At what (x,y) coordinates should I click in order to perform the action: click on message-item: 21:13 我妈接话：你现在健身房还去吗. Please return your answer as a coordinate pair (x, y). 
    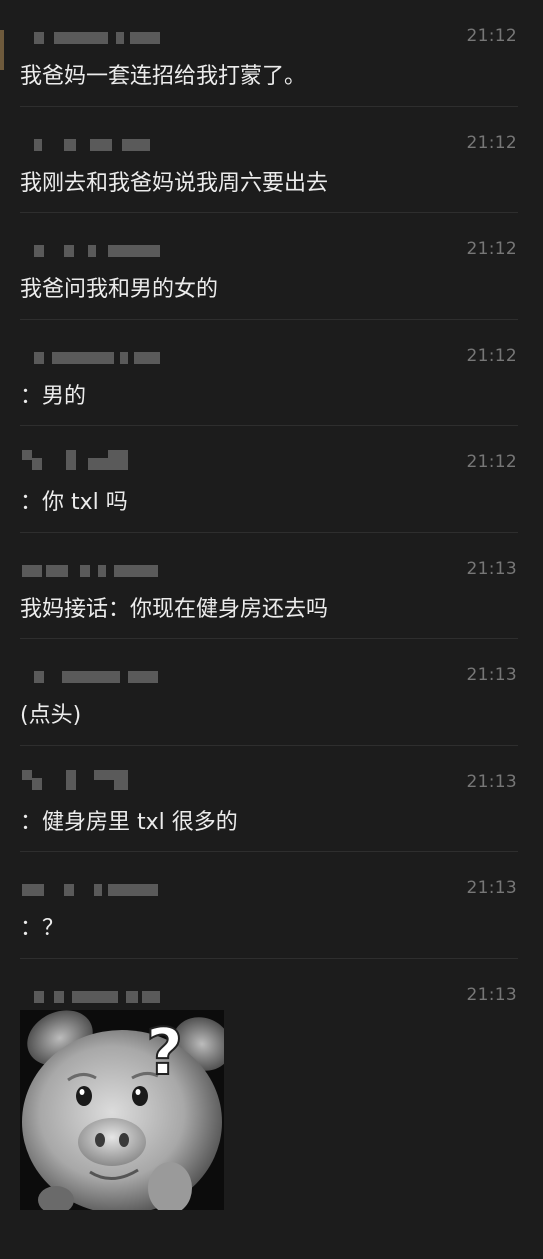
    Looking at the image, I should click on (271, 586).